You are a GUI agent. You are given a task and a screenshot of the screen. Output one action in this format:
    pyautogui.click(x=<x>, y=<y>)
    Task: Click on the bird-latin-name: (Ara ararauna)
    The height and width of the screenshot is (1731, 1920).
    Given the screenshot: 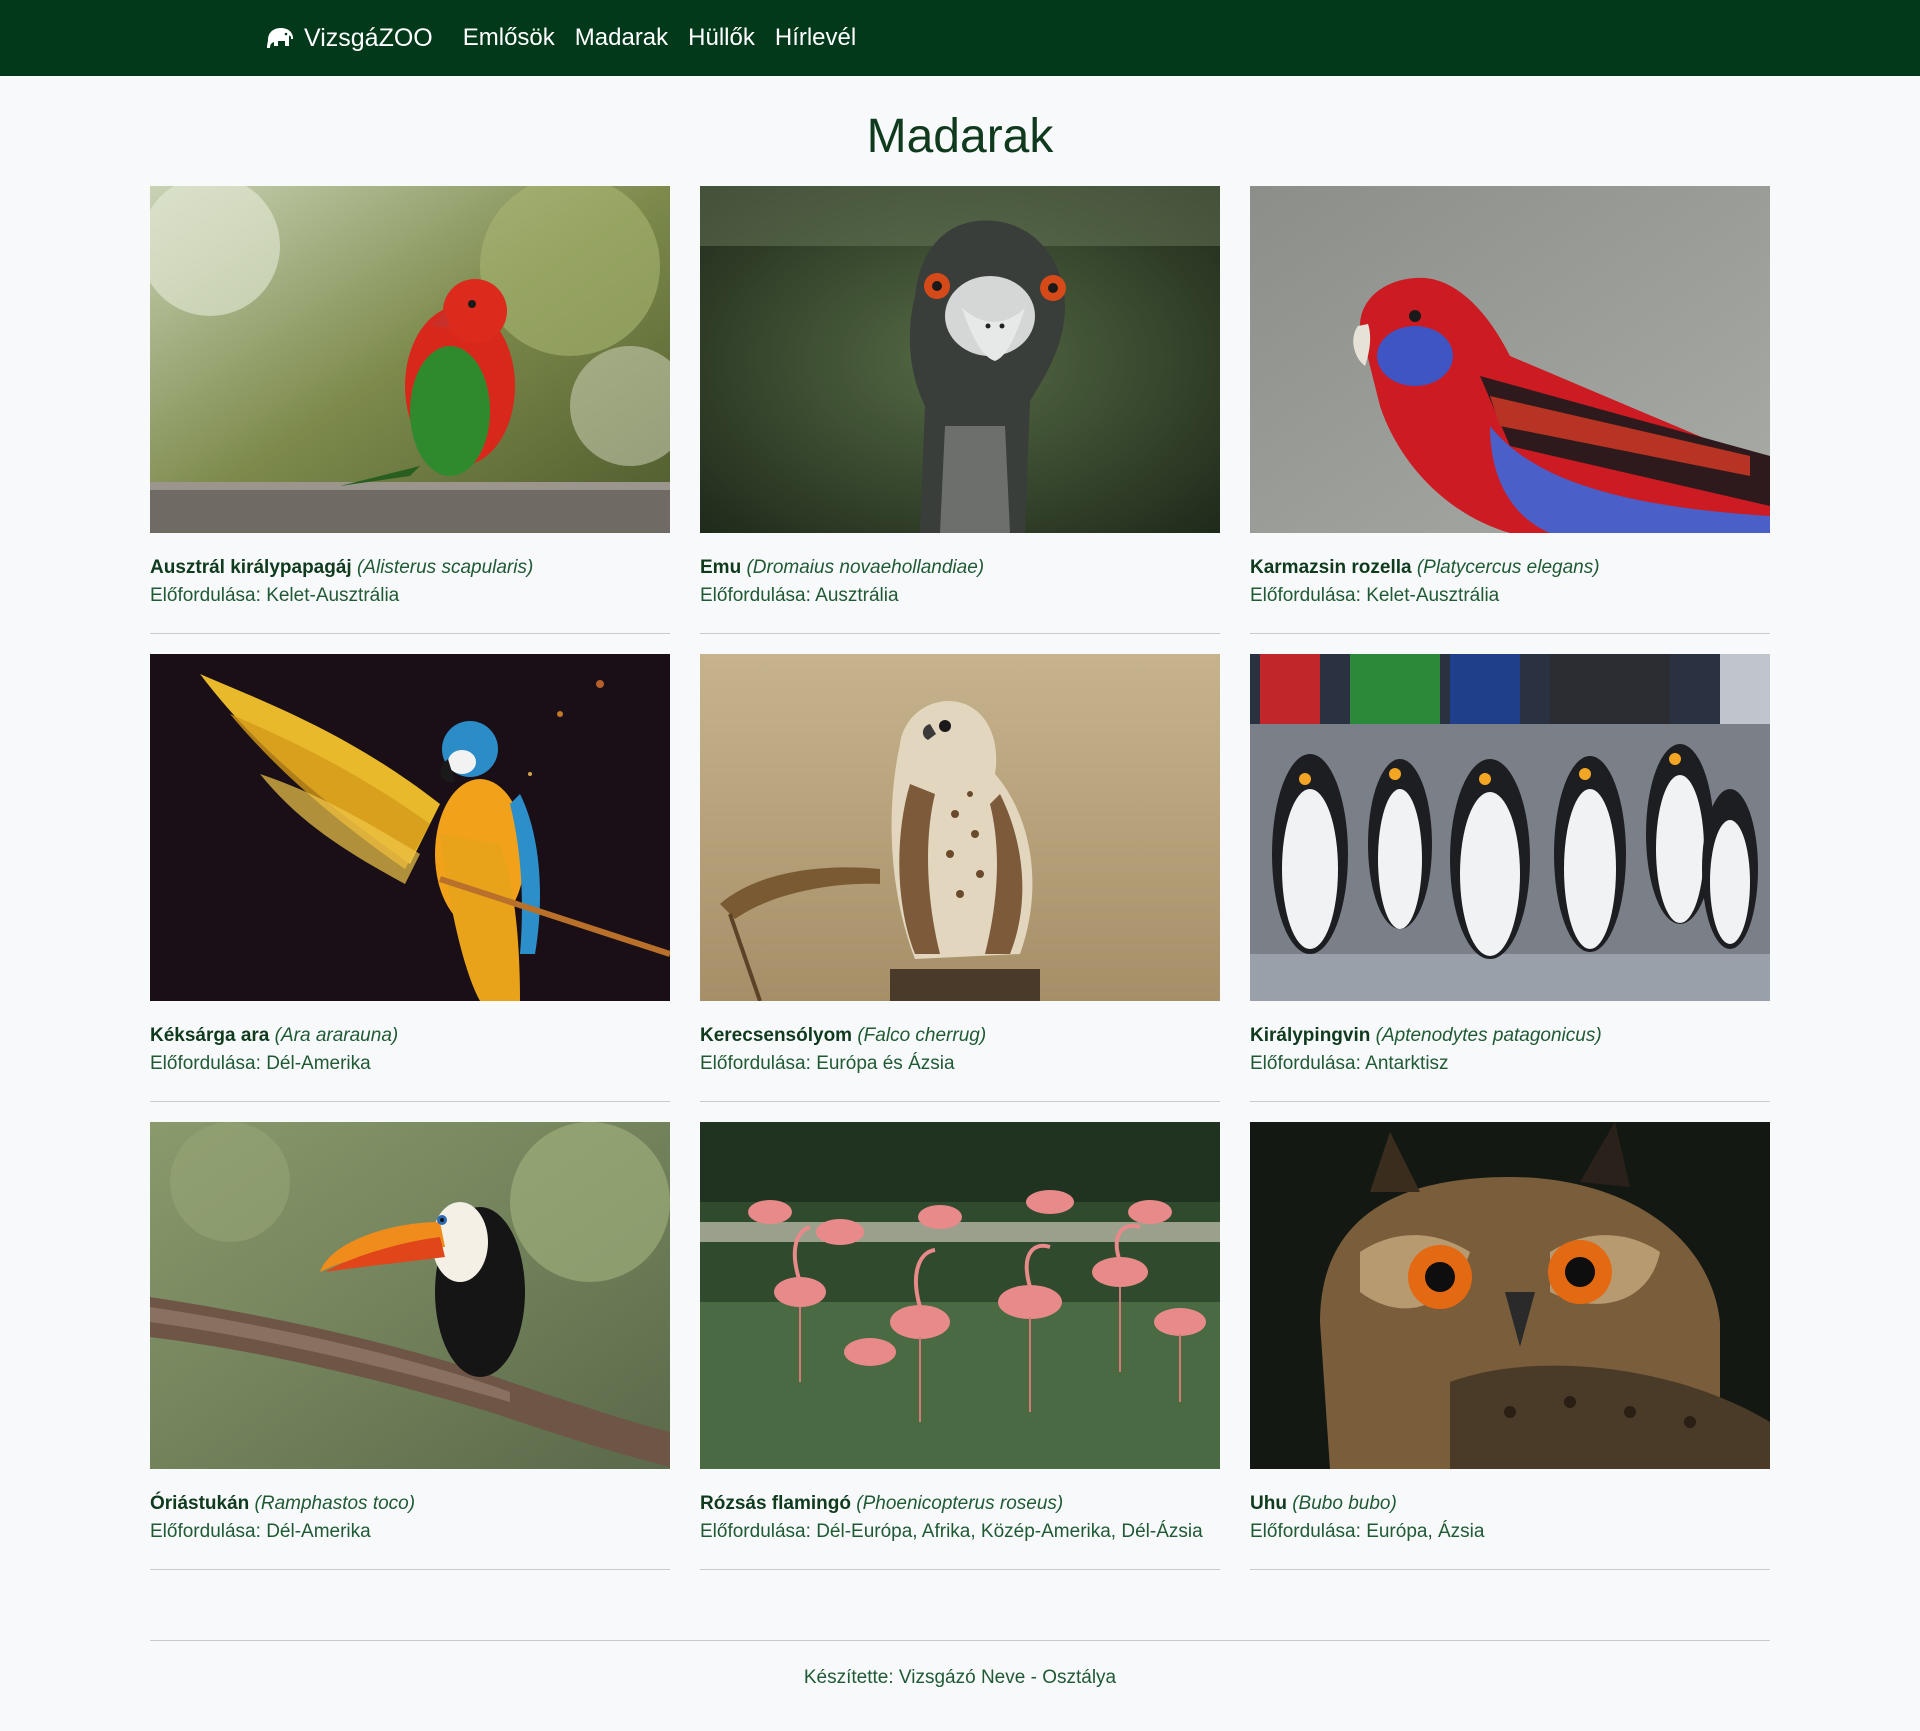 What is the action you would take?
    pyautogui.click(x=336, y=1035)
    